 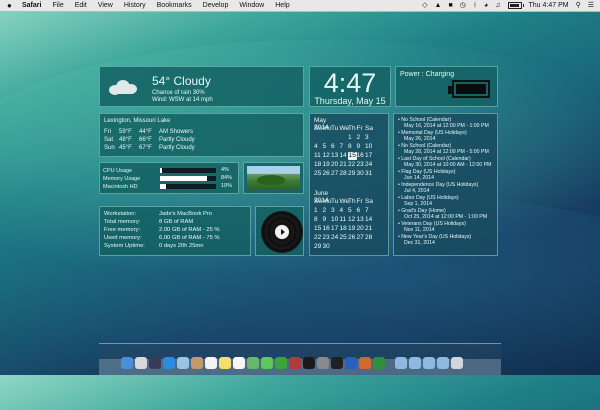 I want to click on launchpad-icon, so click(x=141, y=363).